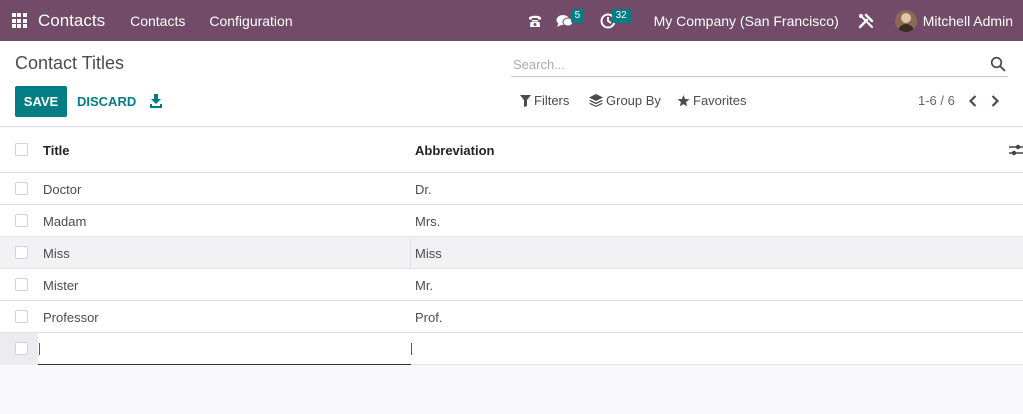  I want to click on group-by-label: Group By, so click(633, 100).